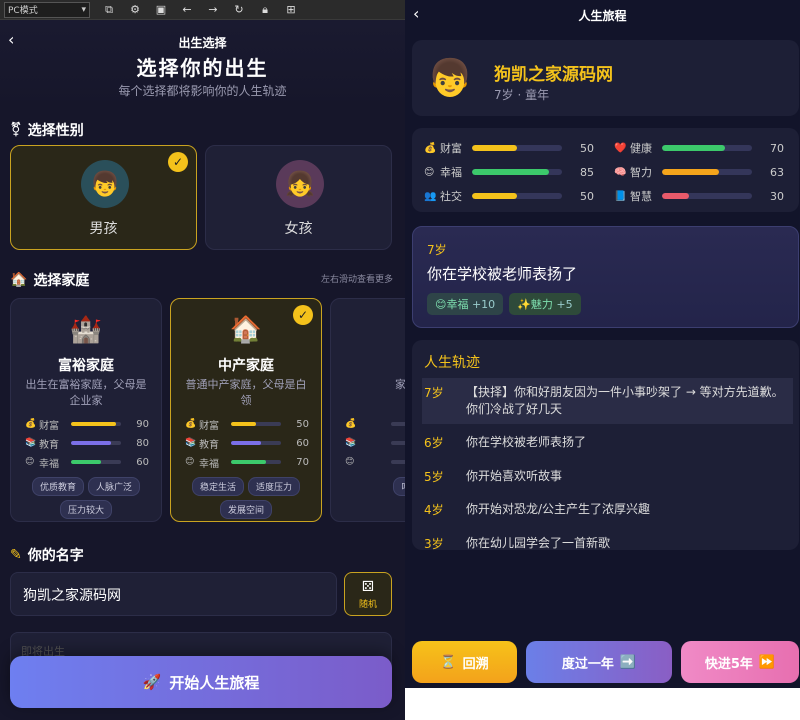 The image size is (800, 720). What do you see at coordinates (246, 392) in the screenshot?
I see `family-desc: 普通中产家庭，父母是白领` at bounding box center [246, 392].